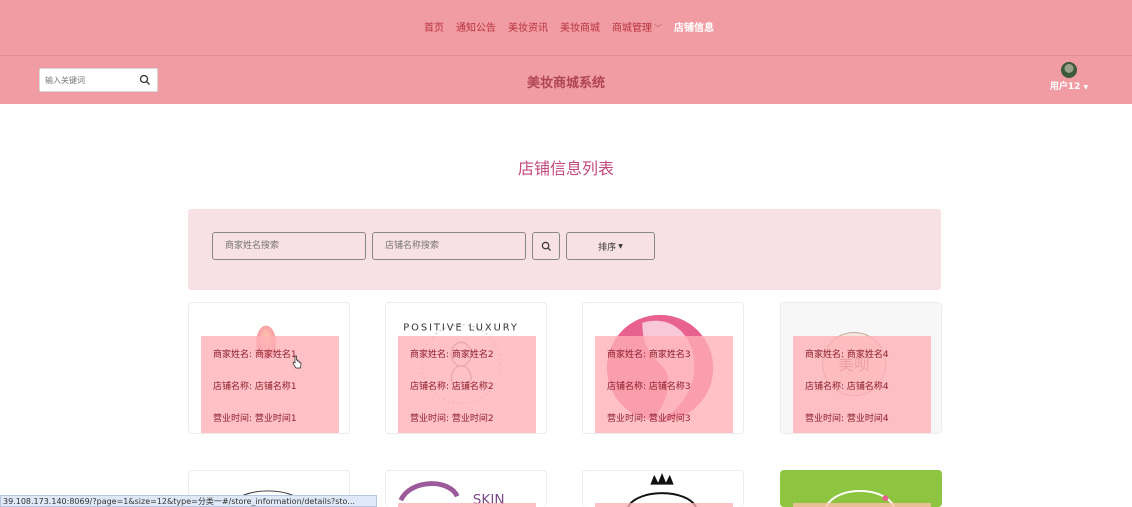 The height and width of the screenshot is (507, 1132). I want to click on hand-pointer-icon, so click(297, 362).